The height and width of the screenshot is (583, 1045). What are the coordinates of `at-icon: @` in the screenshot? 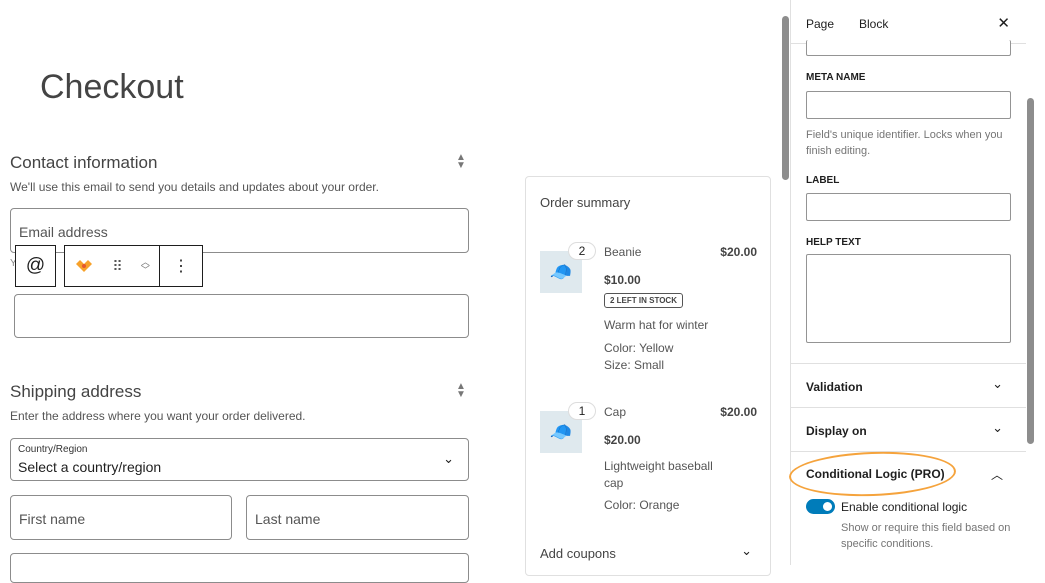 It's located at (35, 265).